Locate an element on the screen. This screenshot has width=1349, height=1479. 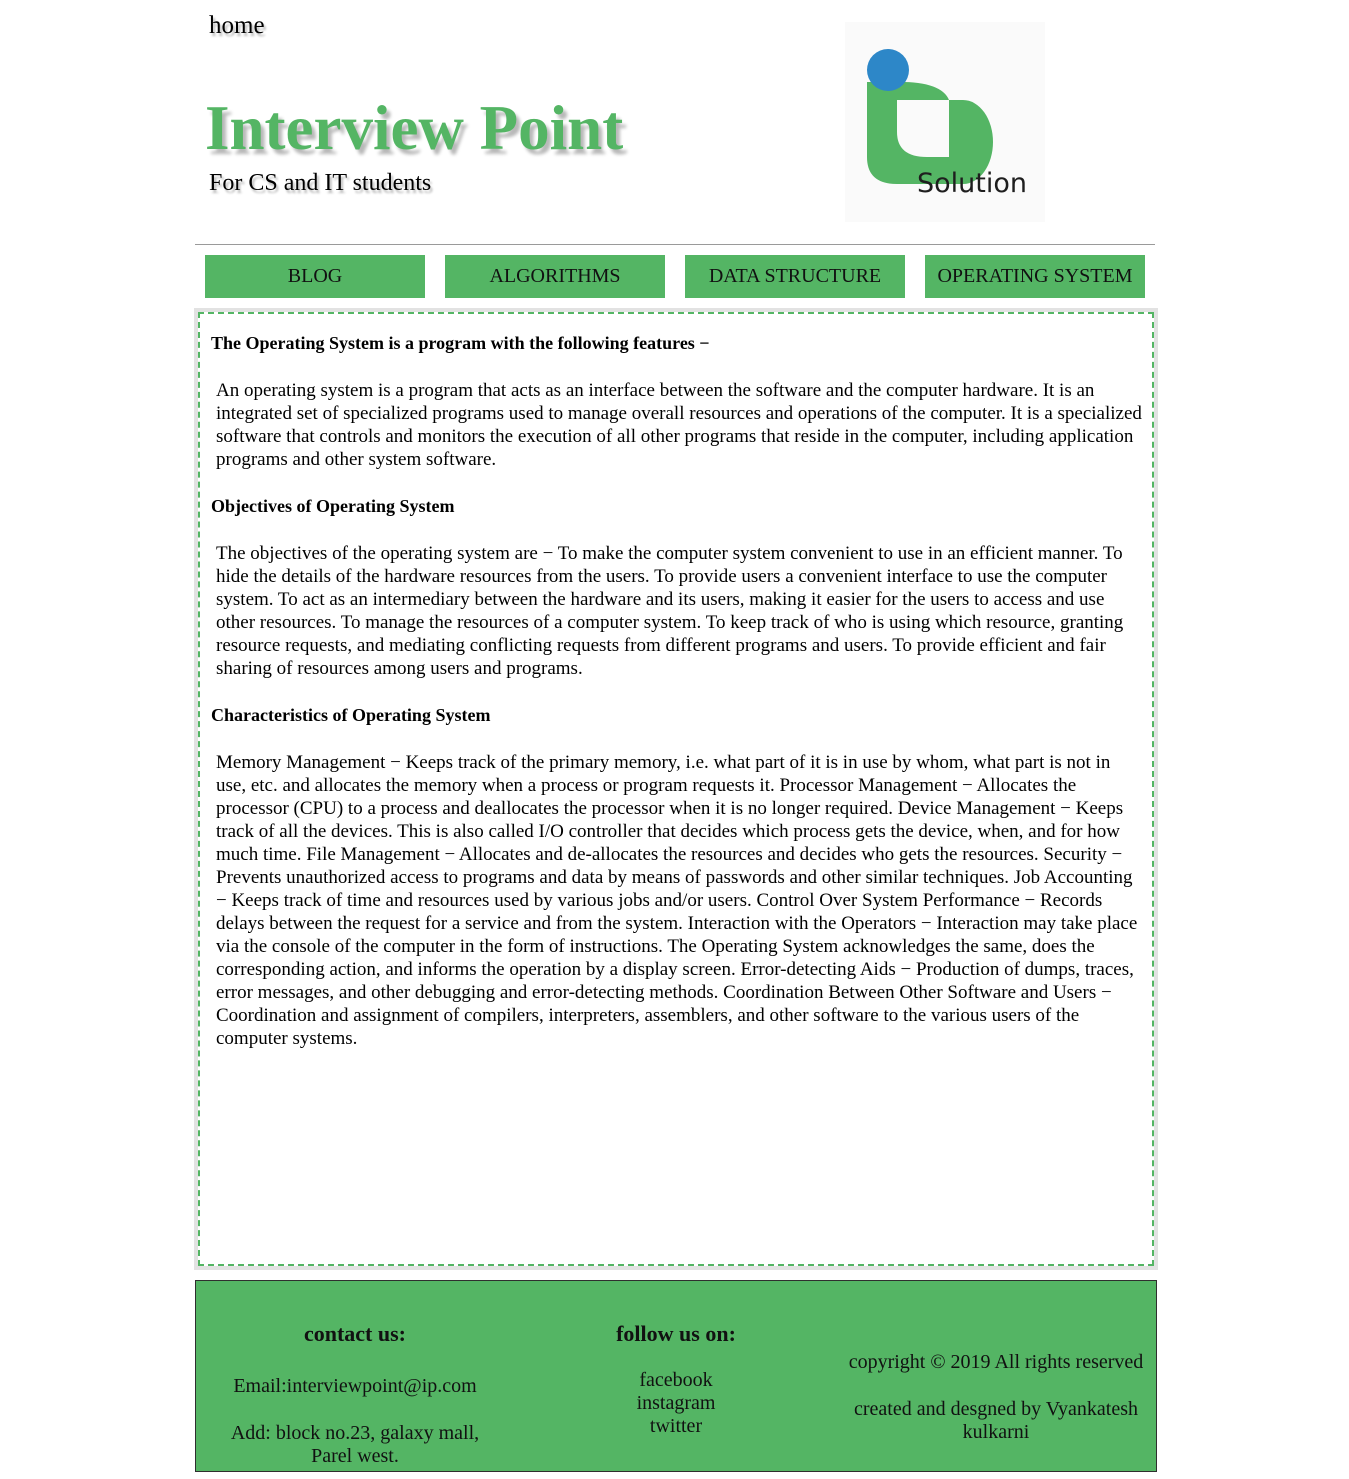
instagram-link: instagram is located at coordinates (676, 1403).